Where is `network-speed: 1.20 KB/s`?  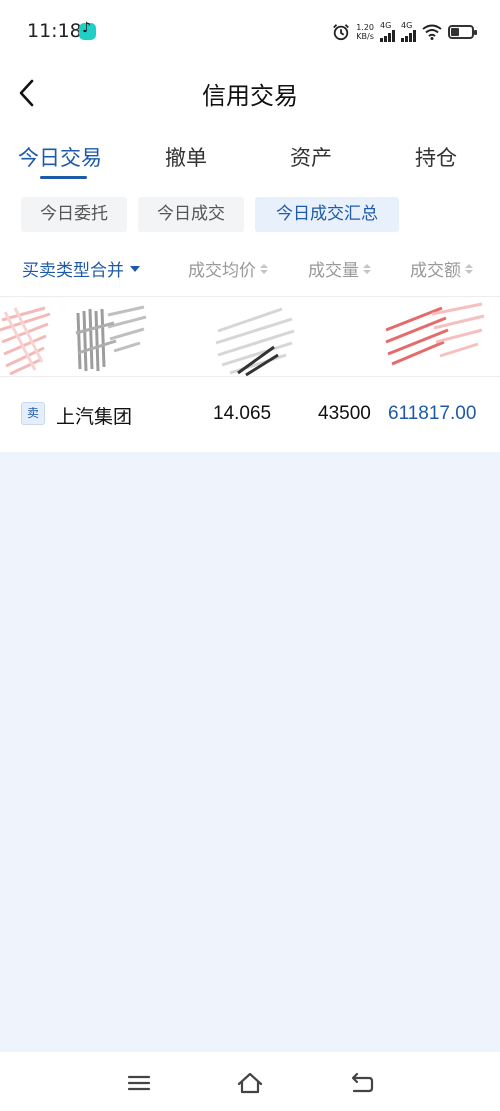
network-speed: 1.20 KB/s is located at coordinates (365, 32).